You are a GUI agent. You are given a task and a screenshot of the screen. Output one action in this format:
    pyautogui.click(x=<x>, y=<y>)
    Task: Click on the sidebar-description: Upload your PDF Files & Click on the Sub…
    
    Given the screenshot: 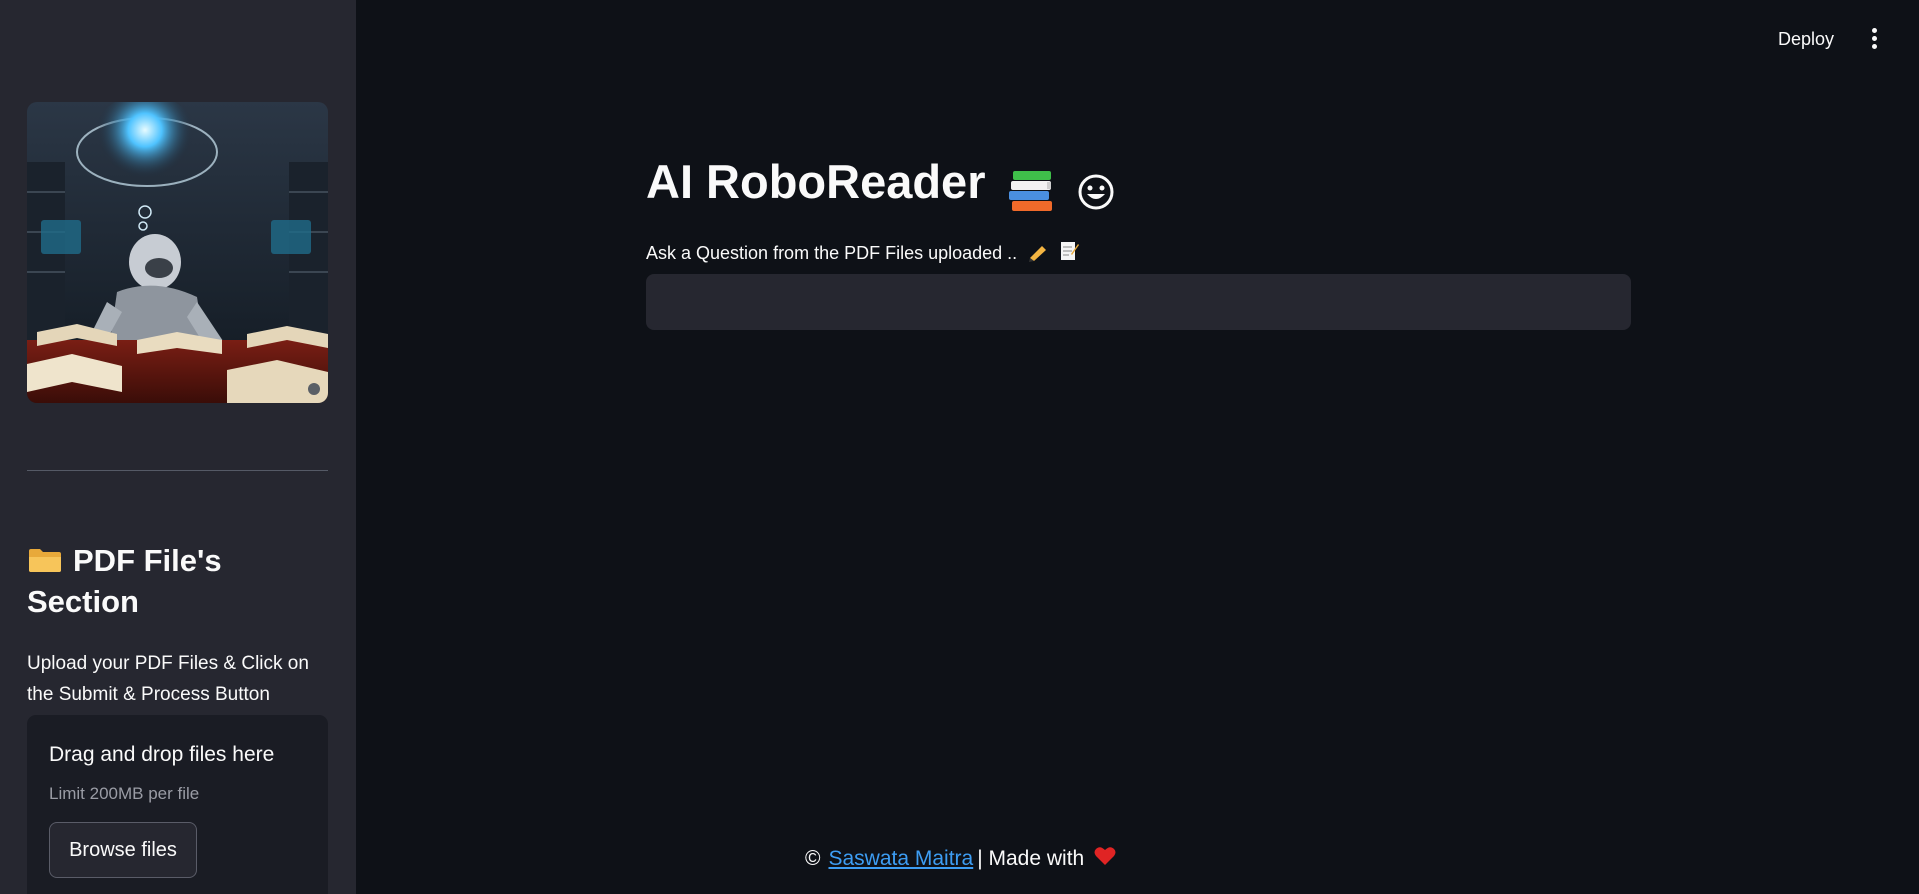 What is the action you would take?
    pyautogui.click(x=168, y=679)
    